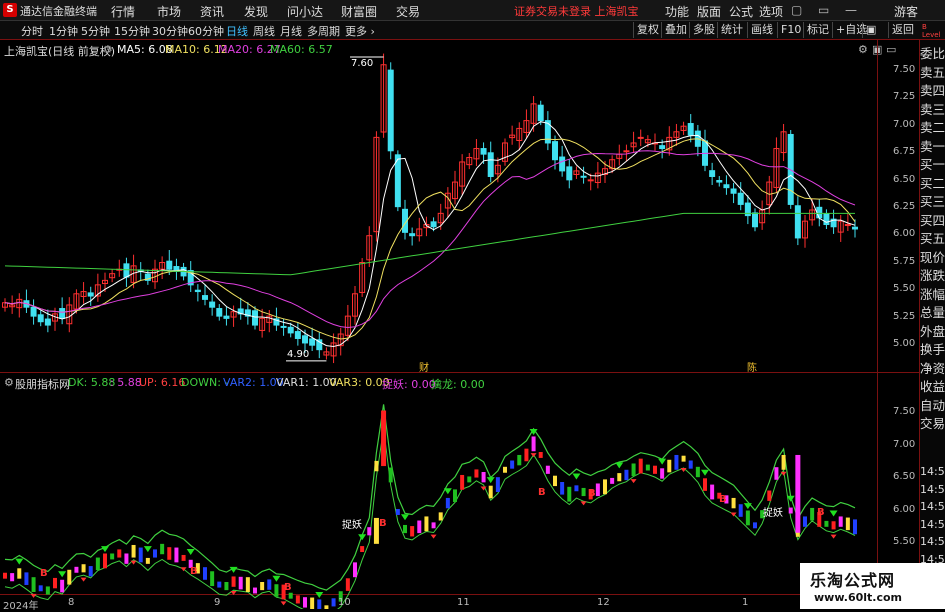  I want to click on level-badge-text: Level, so click(931, 35).